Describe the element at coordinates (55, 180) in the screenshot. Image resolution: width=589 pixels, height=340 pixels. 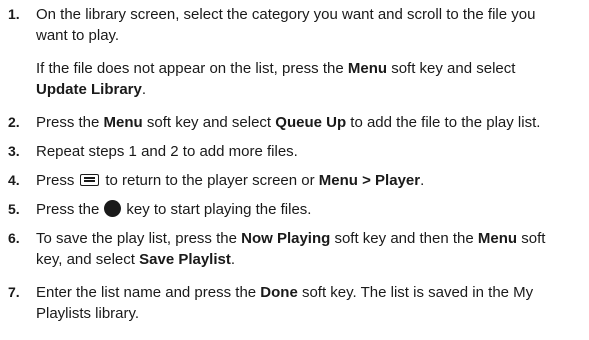
I see `step-text-part: Press` at that location.